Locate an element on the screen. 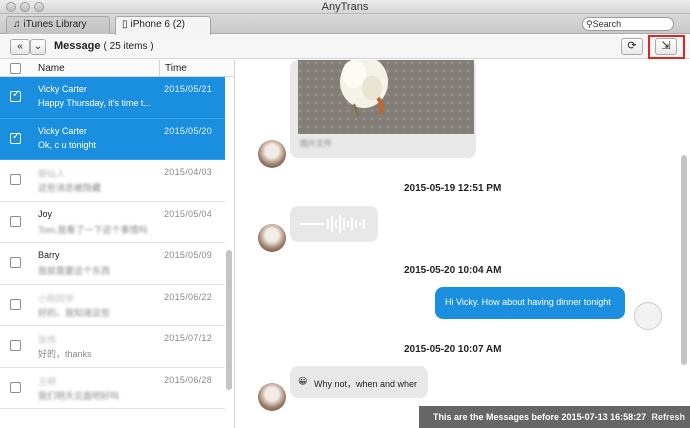  message-preview: 这些消息被隐藏 is located at coordinates (70, 188).